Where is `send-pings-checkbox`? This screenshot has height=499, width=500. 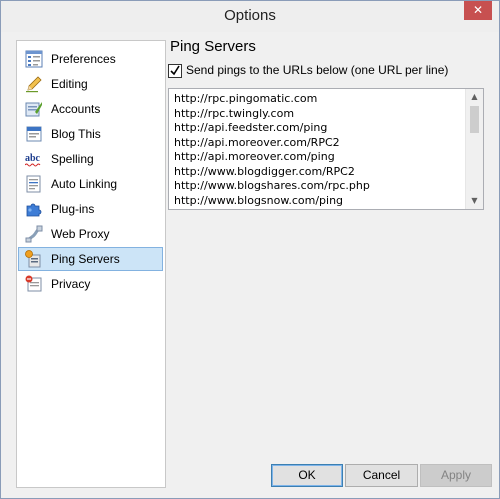
send-pings-checkbox is located at coordinates (175, 71).